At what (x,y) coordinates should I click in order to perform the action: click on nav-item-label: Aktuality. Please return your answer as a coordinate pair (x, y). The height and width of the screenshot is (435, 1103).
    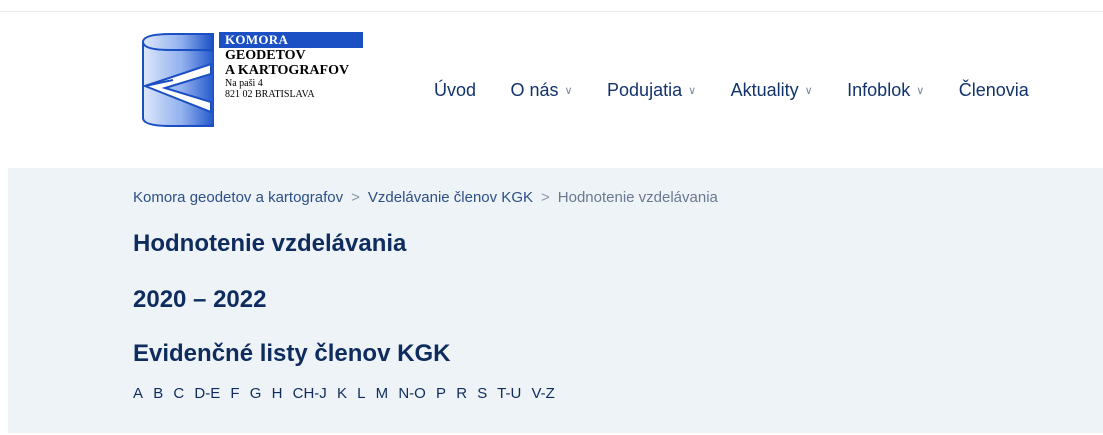
    Looking at the image, I should click on (764, 90).